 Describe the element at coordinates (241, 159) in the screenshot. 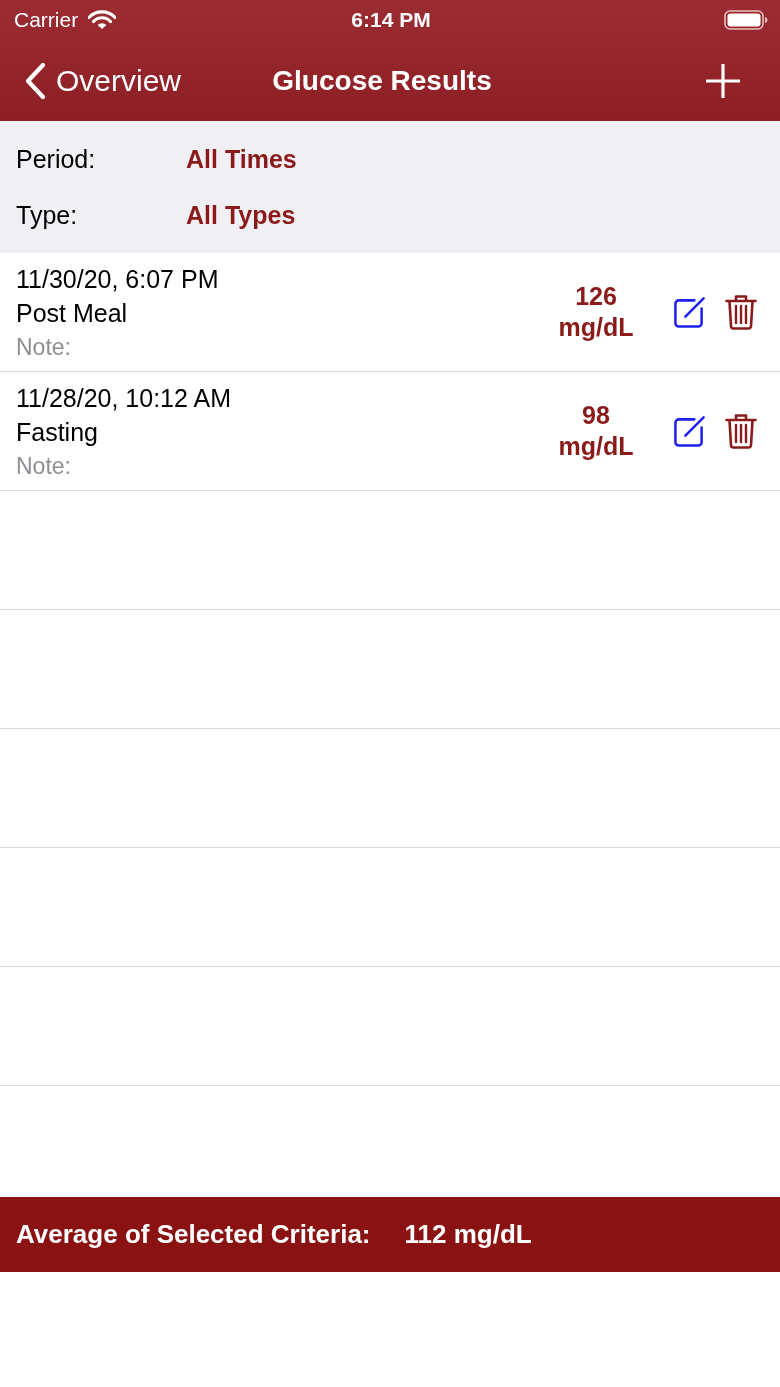

I see `filter-value-button: All Times` at that location.